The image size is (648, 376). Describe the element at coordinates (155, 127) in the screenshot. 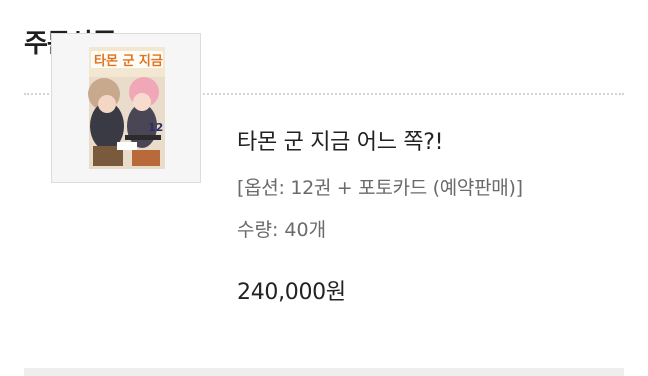

I see `cover-volume-text: 12` at that location.